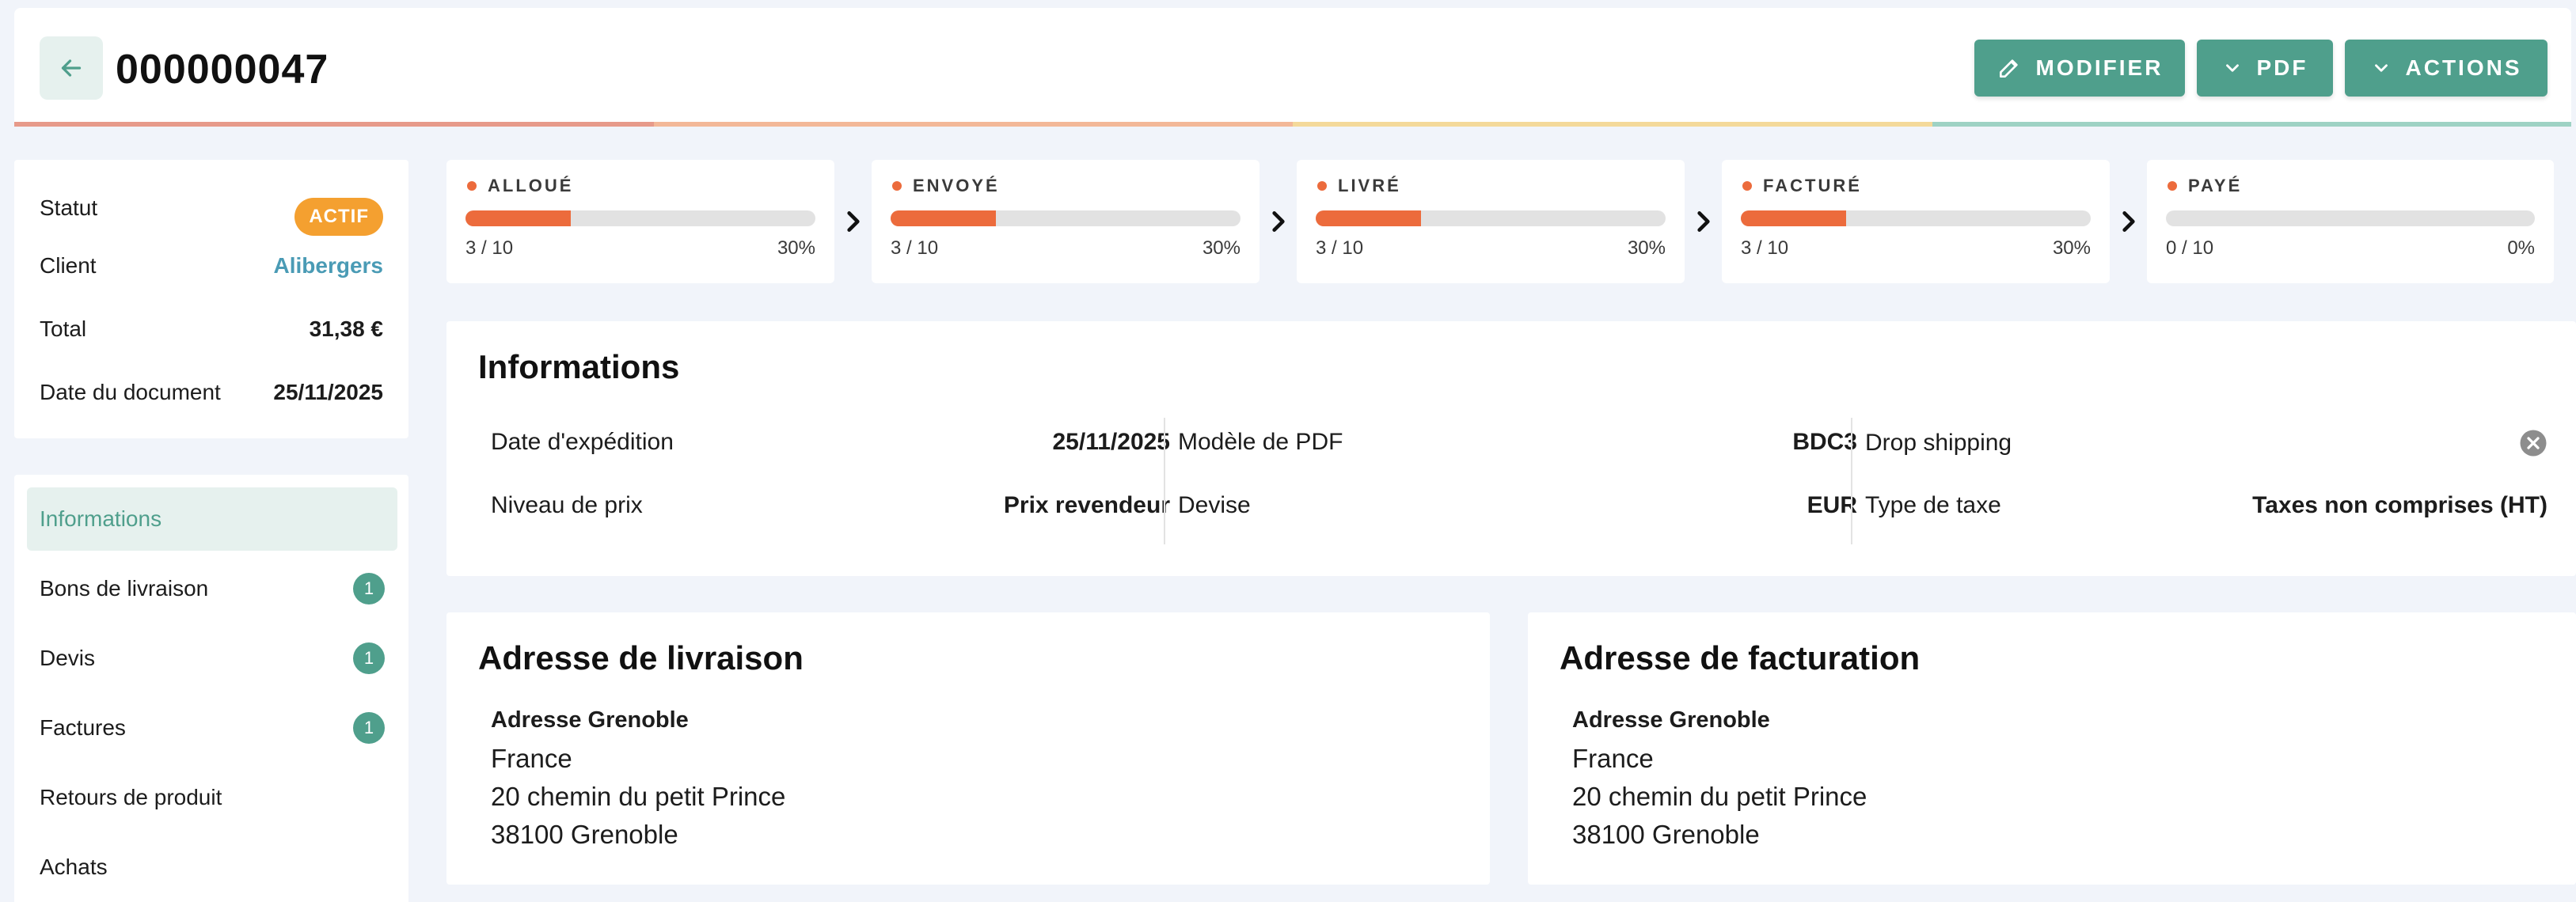  Describe the element at coordinates (531, 186) in the screenshot. I see `step-label: ALLOUÉ` at that location.